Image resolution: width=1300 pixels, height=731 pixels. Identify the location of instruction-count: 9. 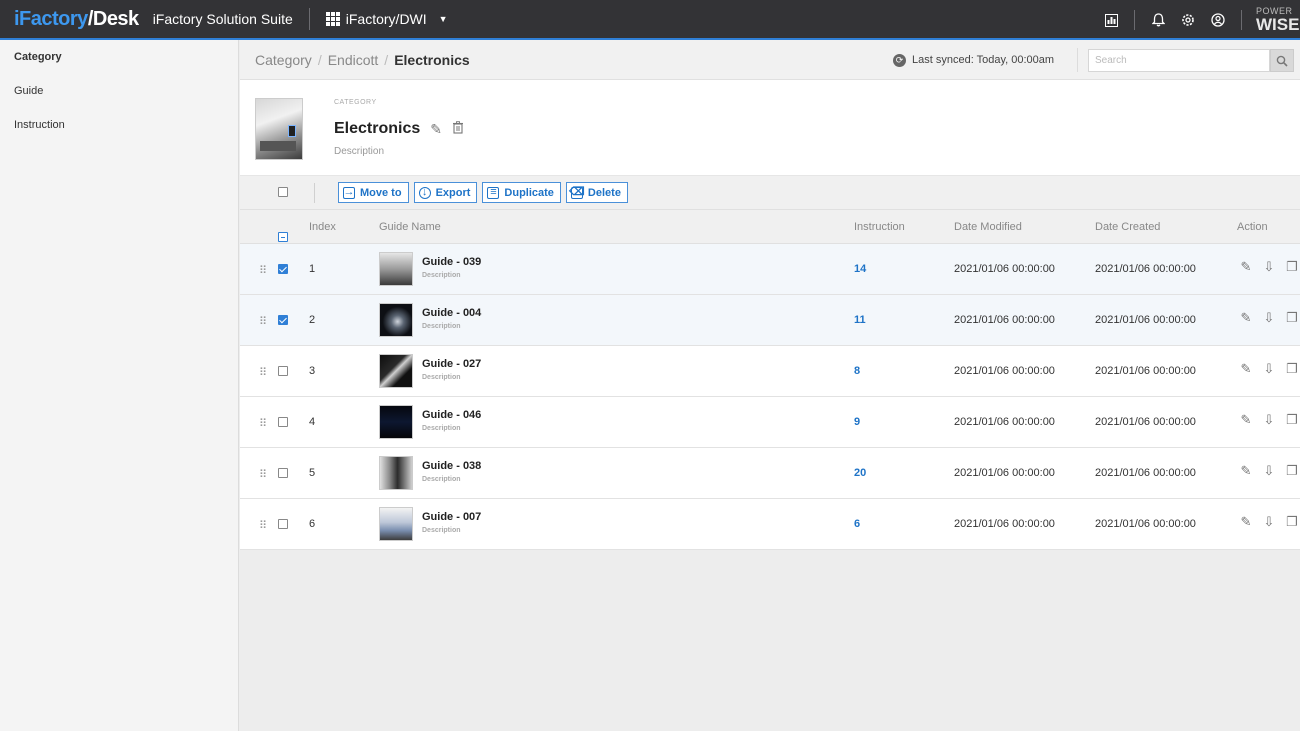
(857, 422).